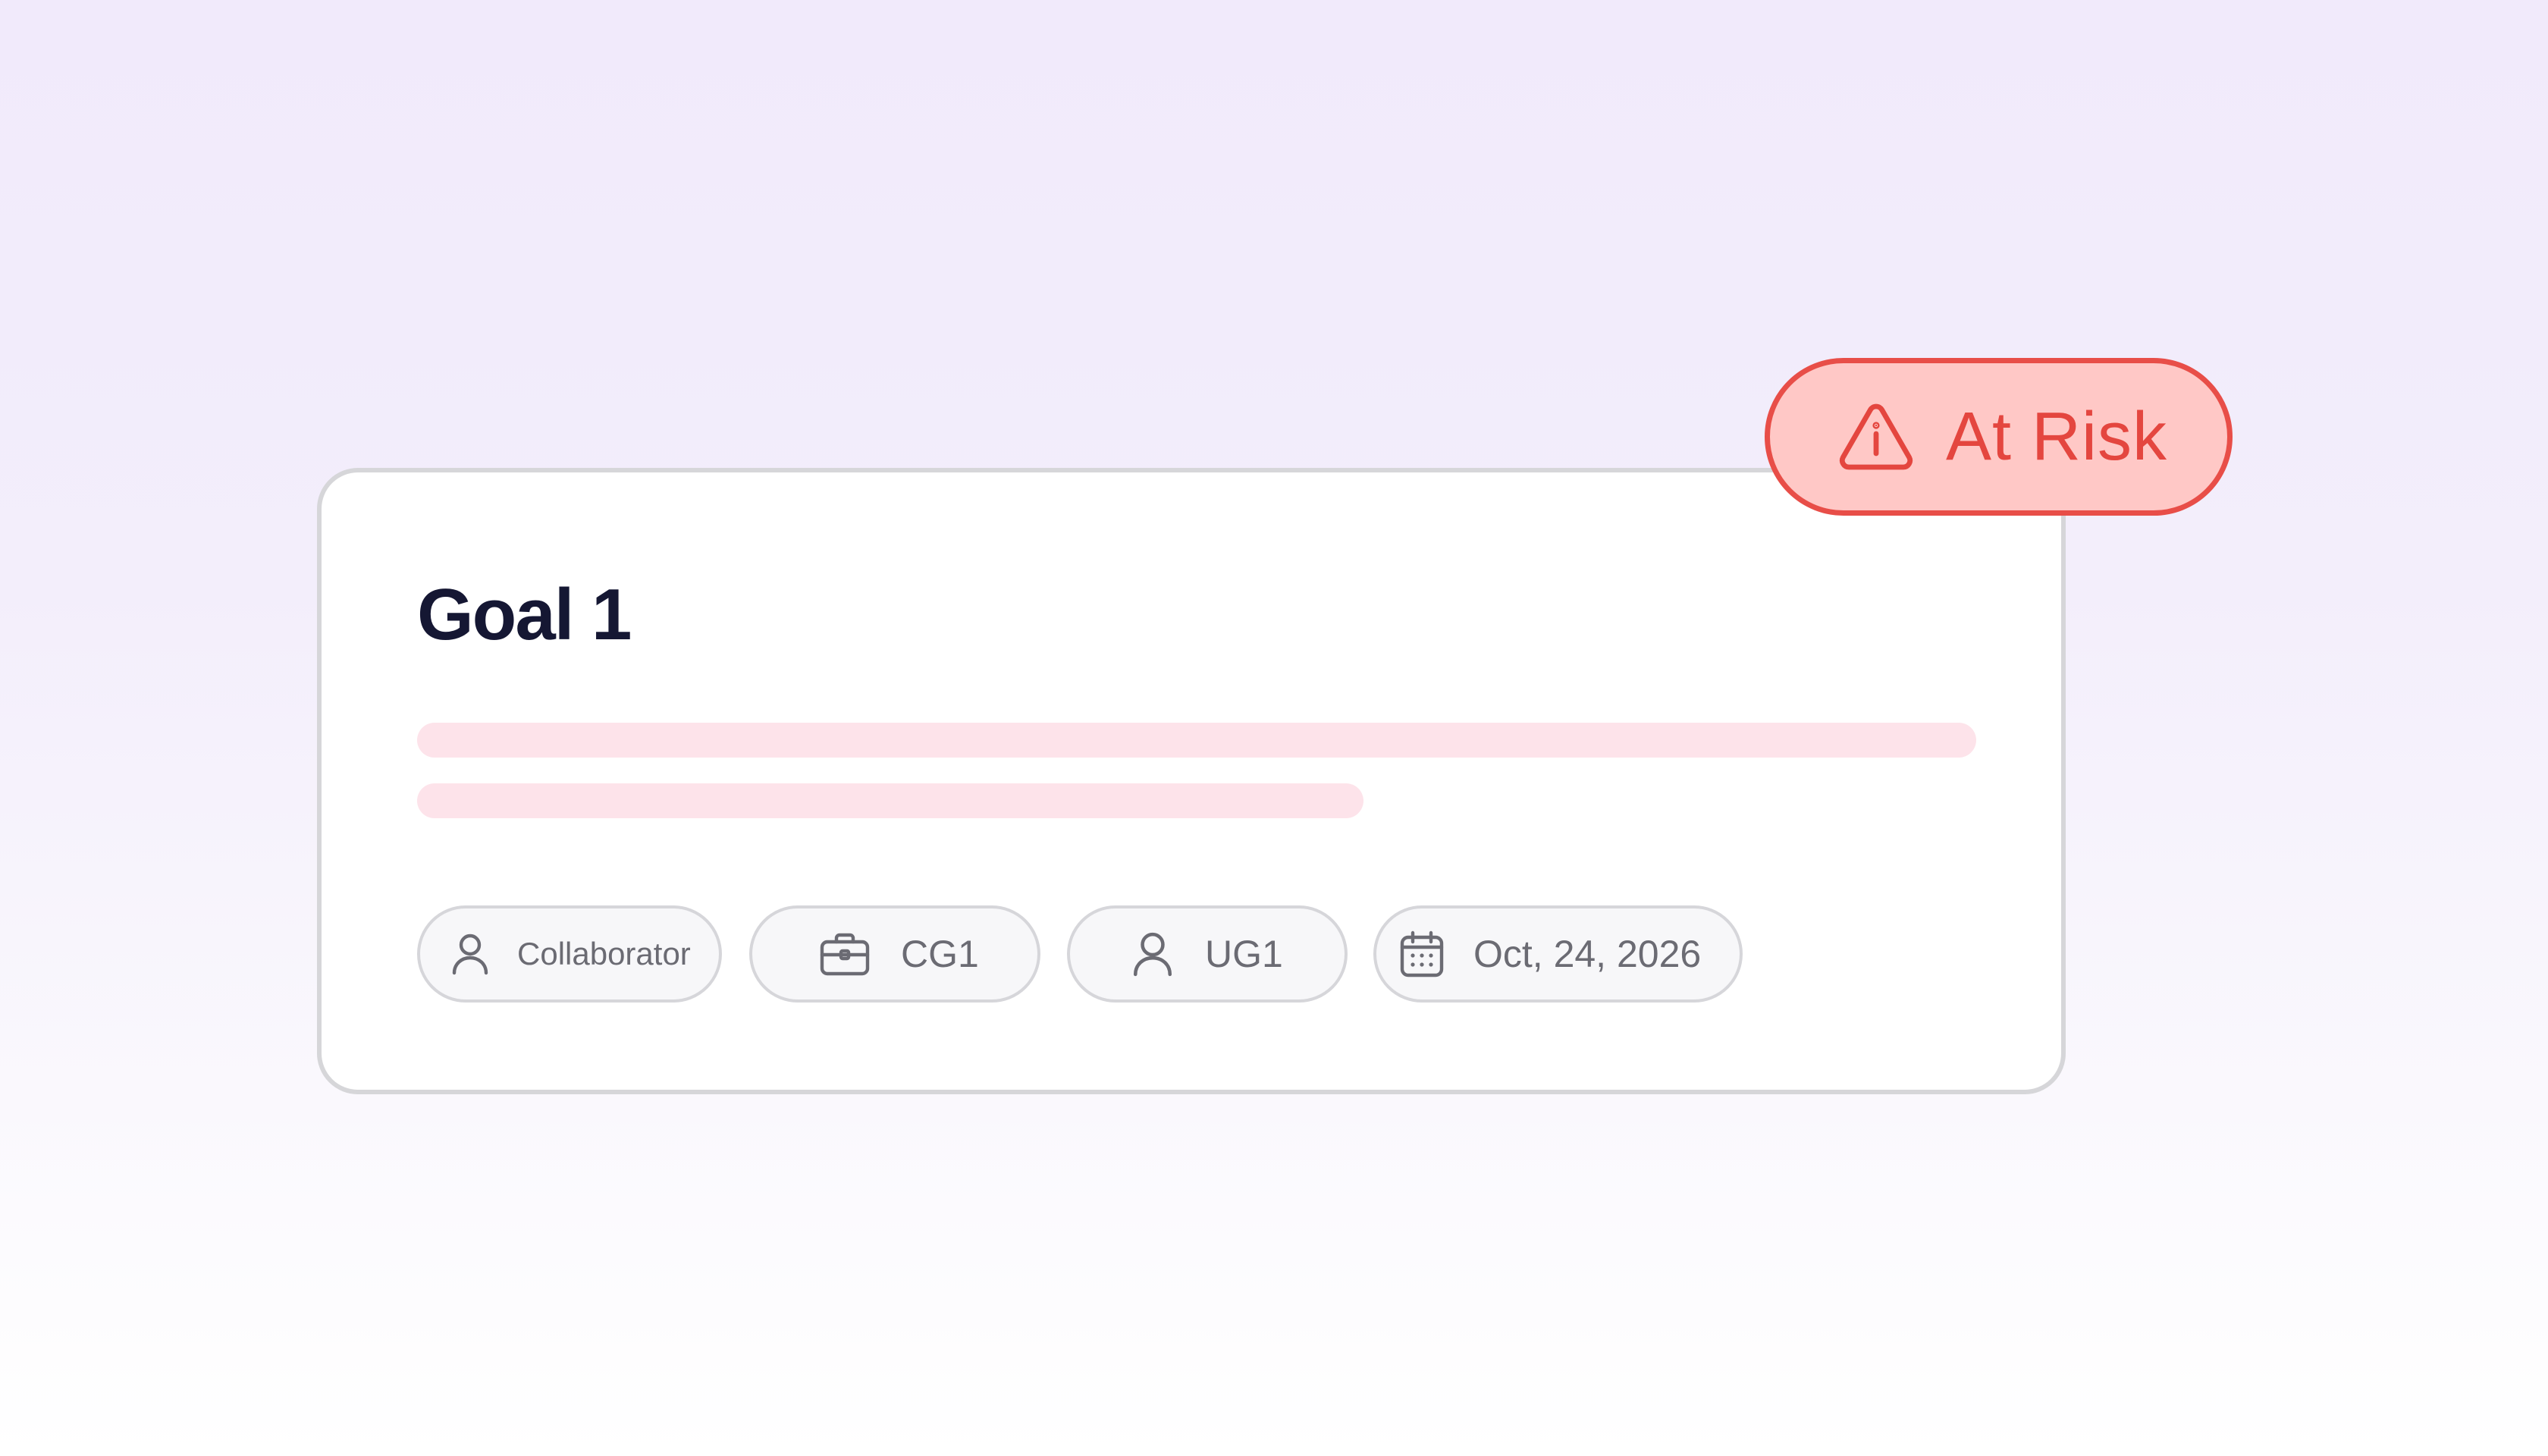 The width and height of the screenshot is (2548, 1456). I want to click on collaborator-label: Collaborator, so click(604, 953).